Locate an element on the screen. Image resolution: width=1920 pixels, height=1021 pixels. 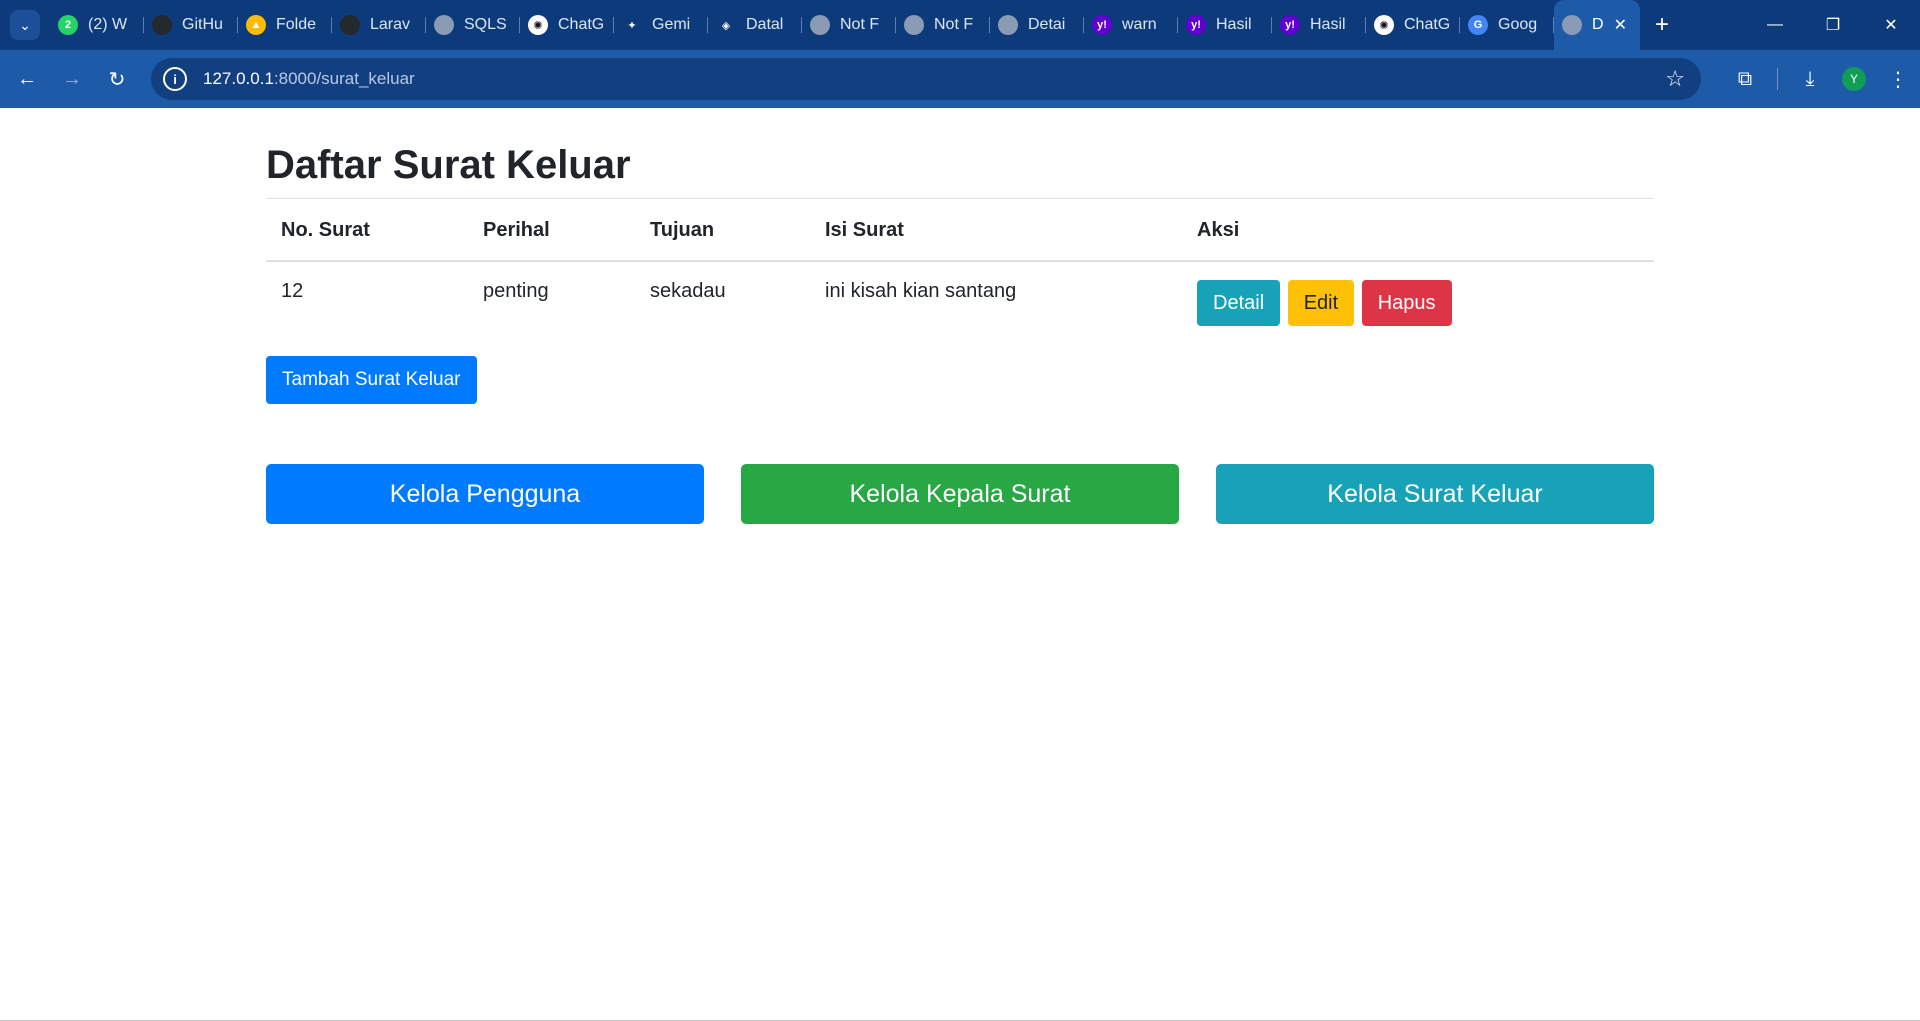
tab-search-button: ⌄ is located at coordinates (25, 25).